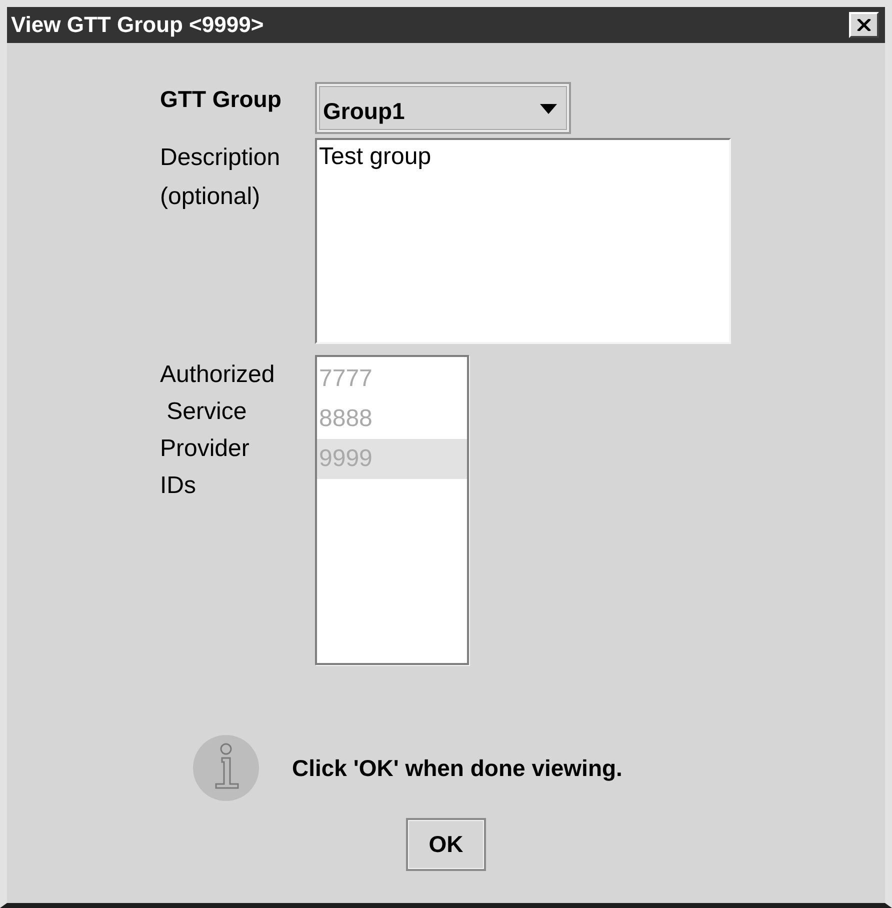  I want to click on close-button, so click(864, 25).